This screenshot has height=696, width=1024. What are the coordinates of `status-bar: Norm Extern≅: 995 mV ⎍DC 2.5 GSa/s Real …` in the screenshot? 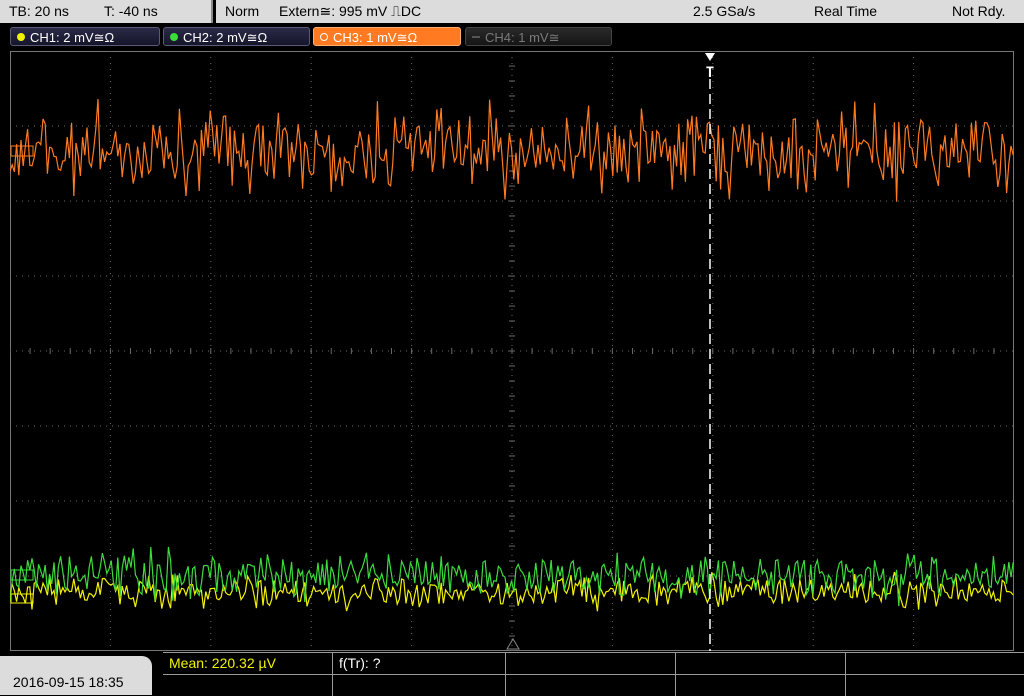 It's located at (620, 11).